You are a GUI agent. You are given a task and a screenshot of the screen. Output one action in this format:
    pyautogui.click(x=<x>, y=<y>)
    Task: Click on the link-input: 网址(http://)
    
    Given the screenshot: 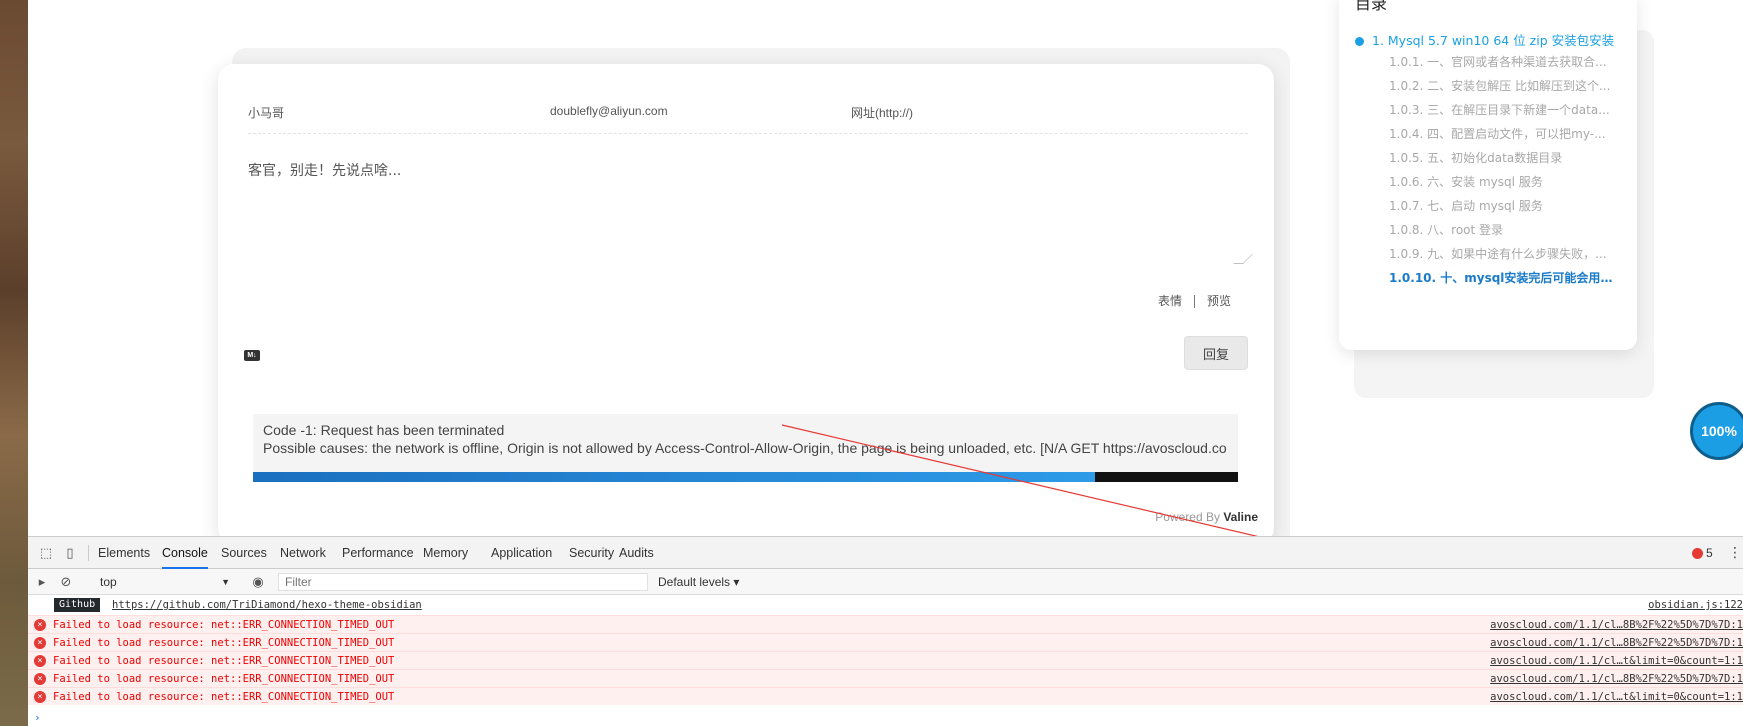 What is the action you would take?
    pyautogui.click(x=882, y=112)
    